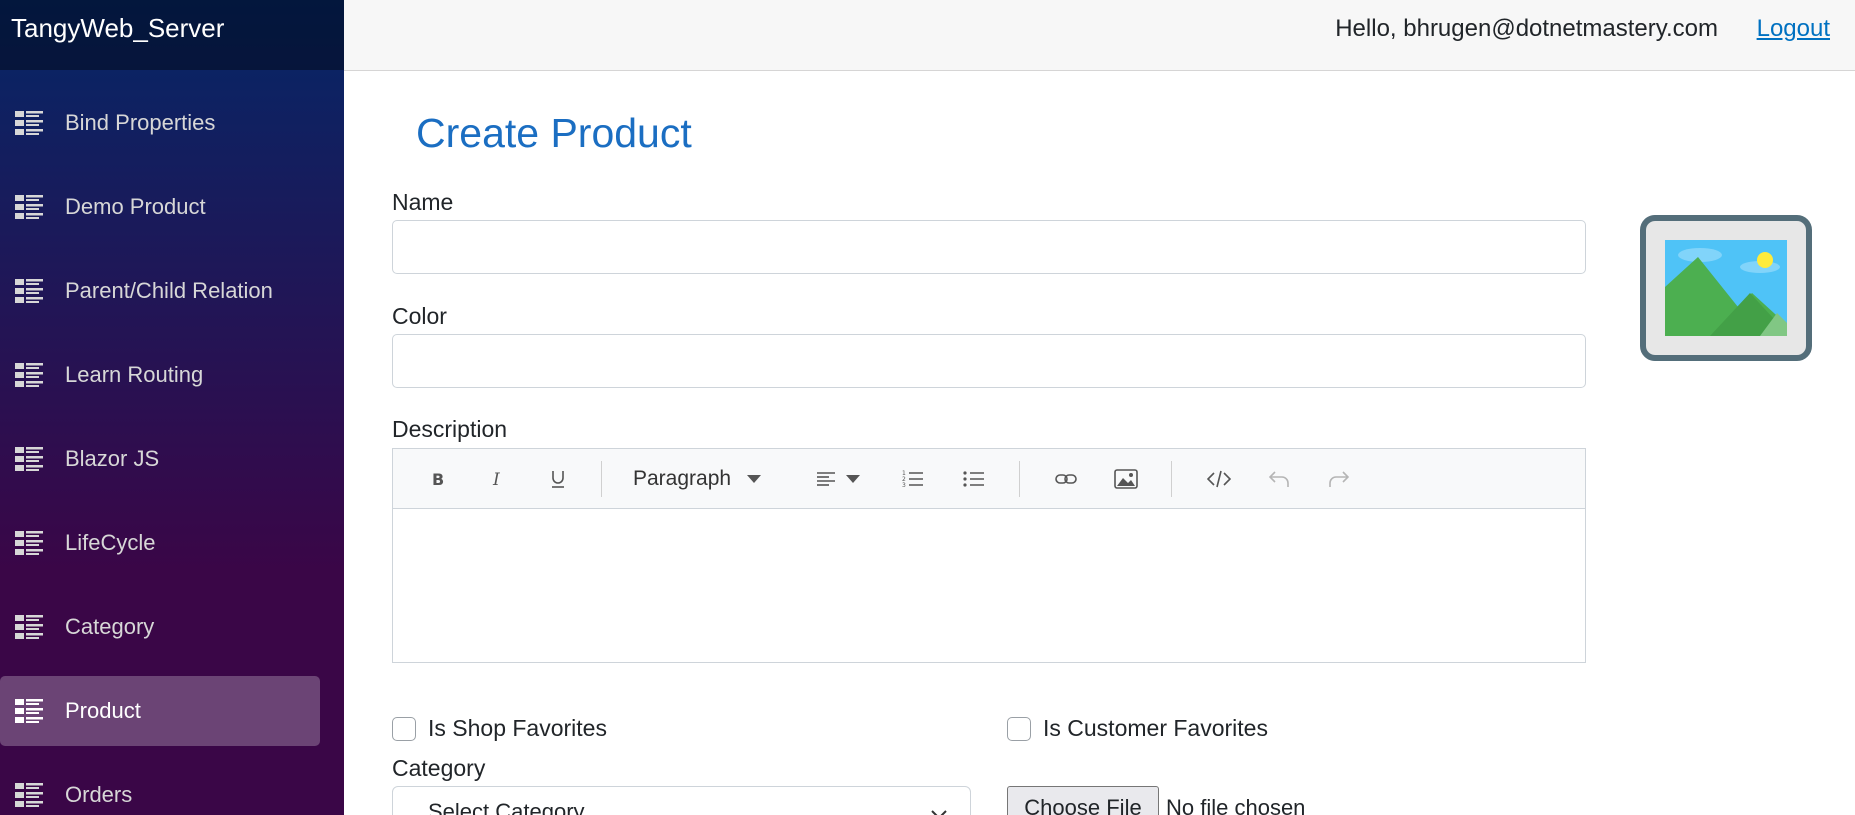  What do you see at coordinates (1526, 28) in the screenshot?
I see `user-greeting: Hello, bhrugen@dotnetmastery.com` at bounding box center [1526, 28].